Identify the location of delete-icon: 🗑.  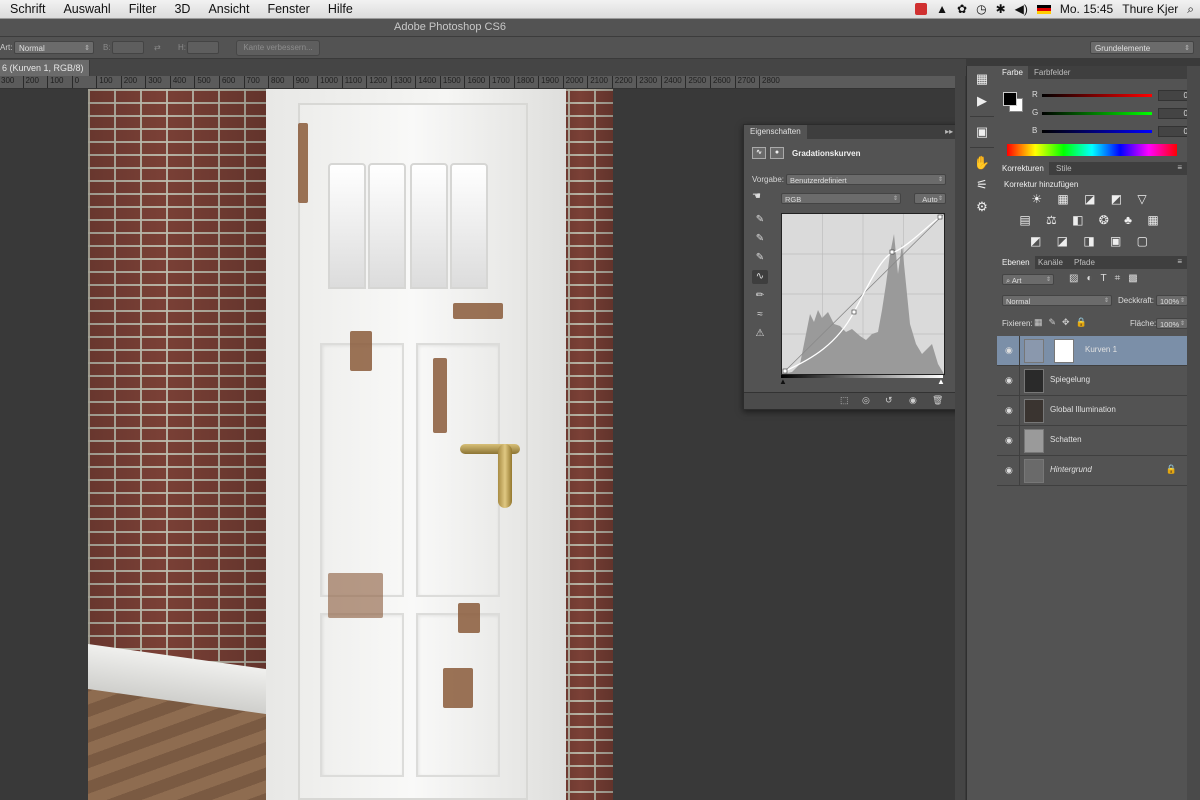
(937, 400).